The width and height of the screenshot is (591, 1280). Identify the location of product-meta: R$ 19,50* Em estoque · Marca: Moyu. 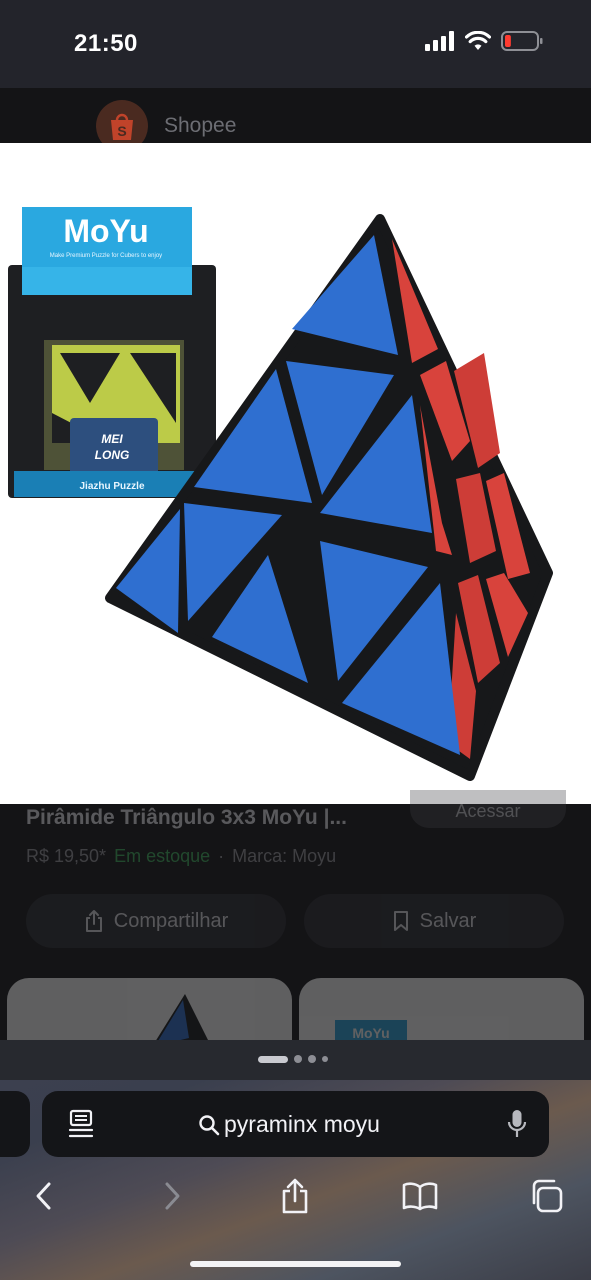
(181, 856).